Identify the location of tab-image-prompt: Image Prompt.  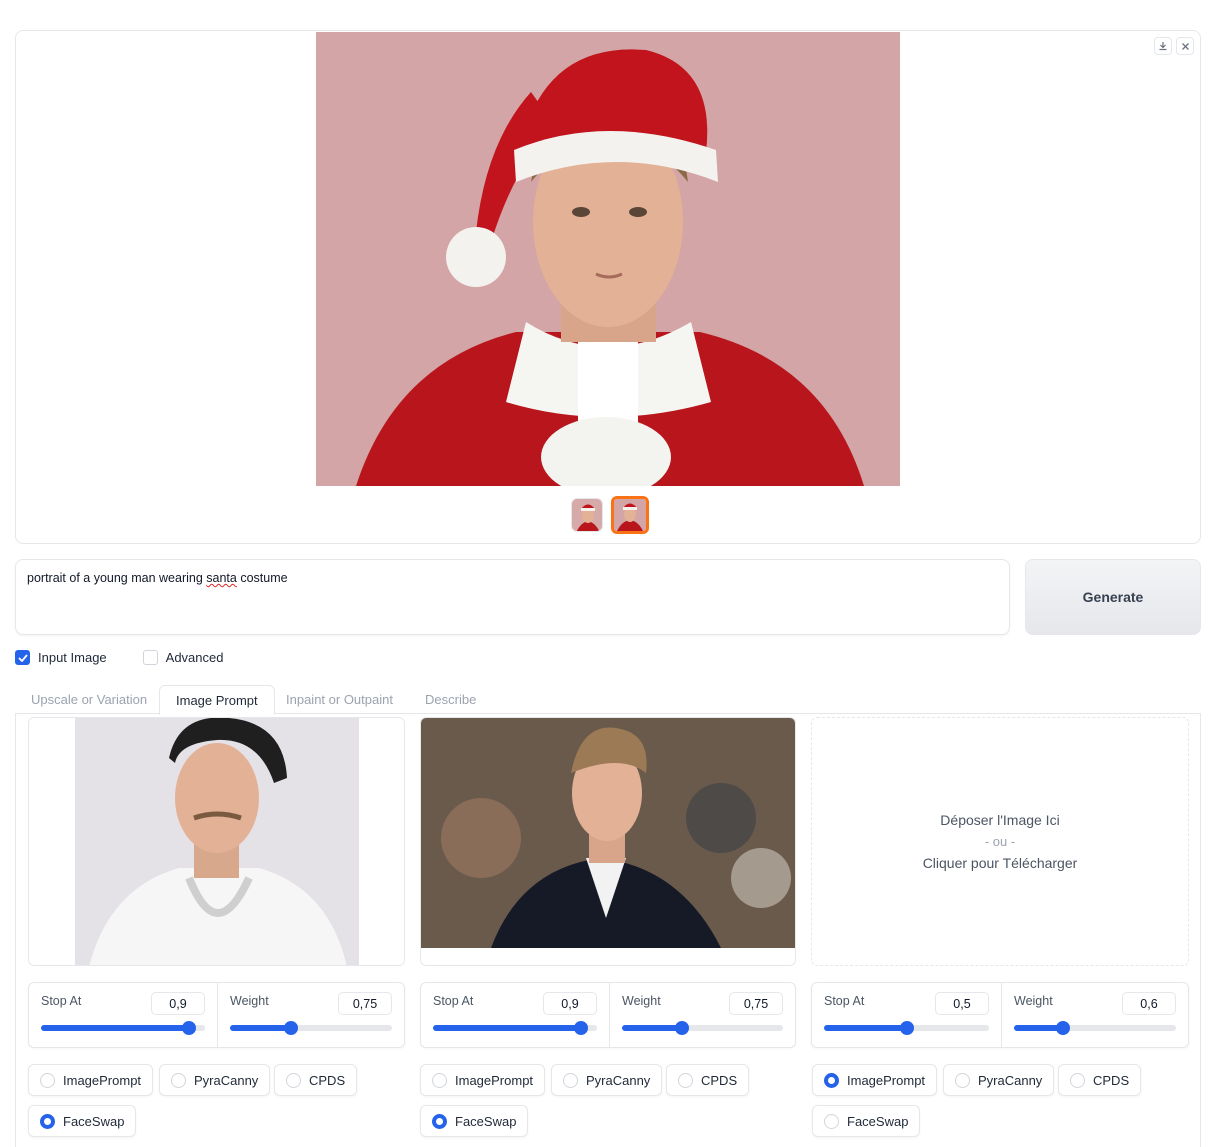
(217, 700).